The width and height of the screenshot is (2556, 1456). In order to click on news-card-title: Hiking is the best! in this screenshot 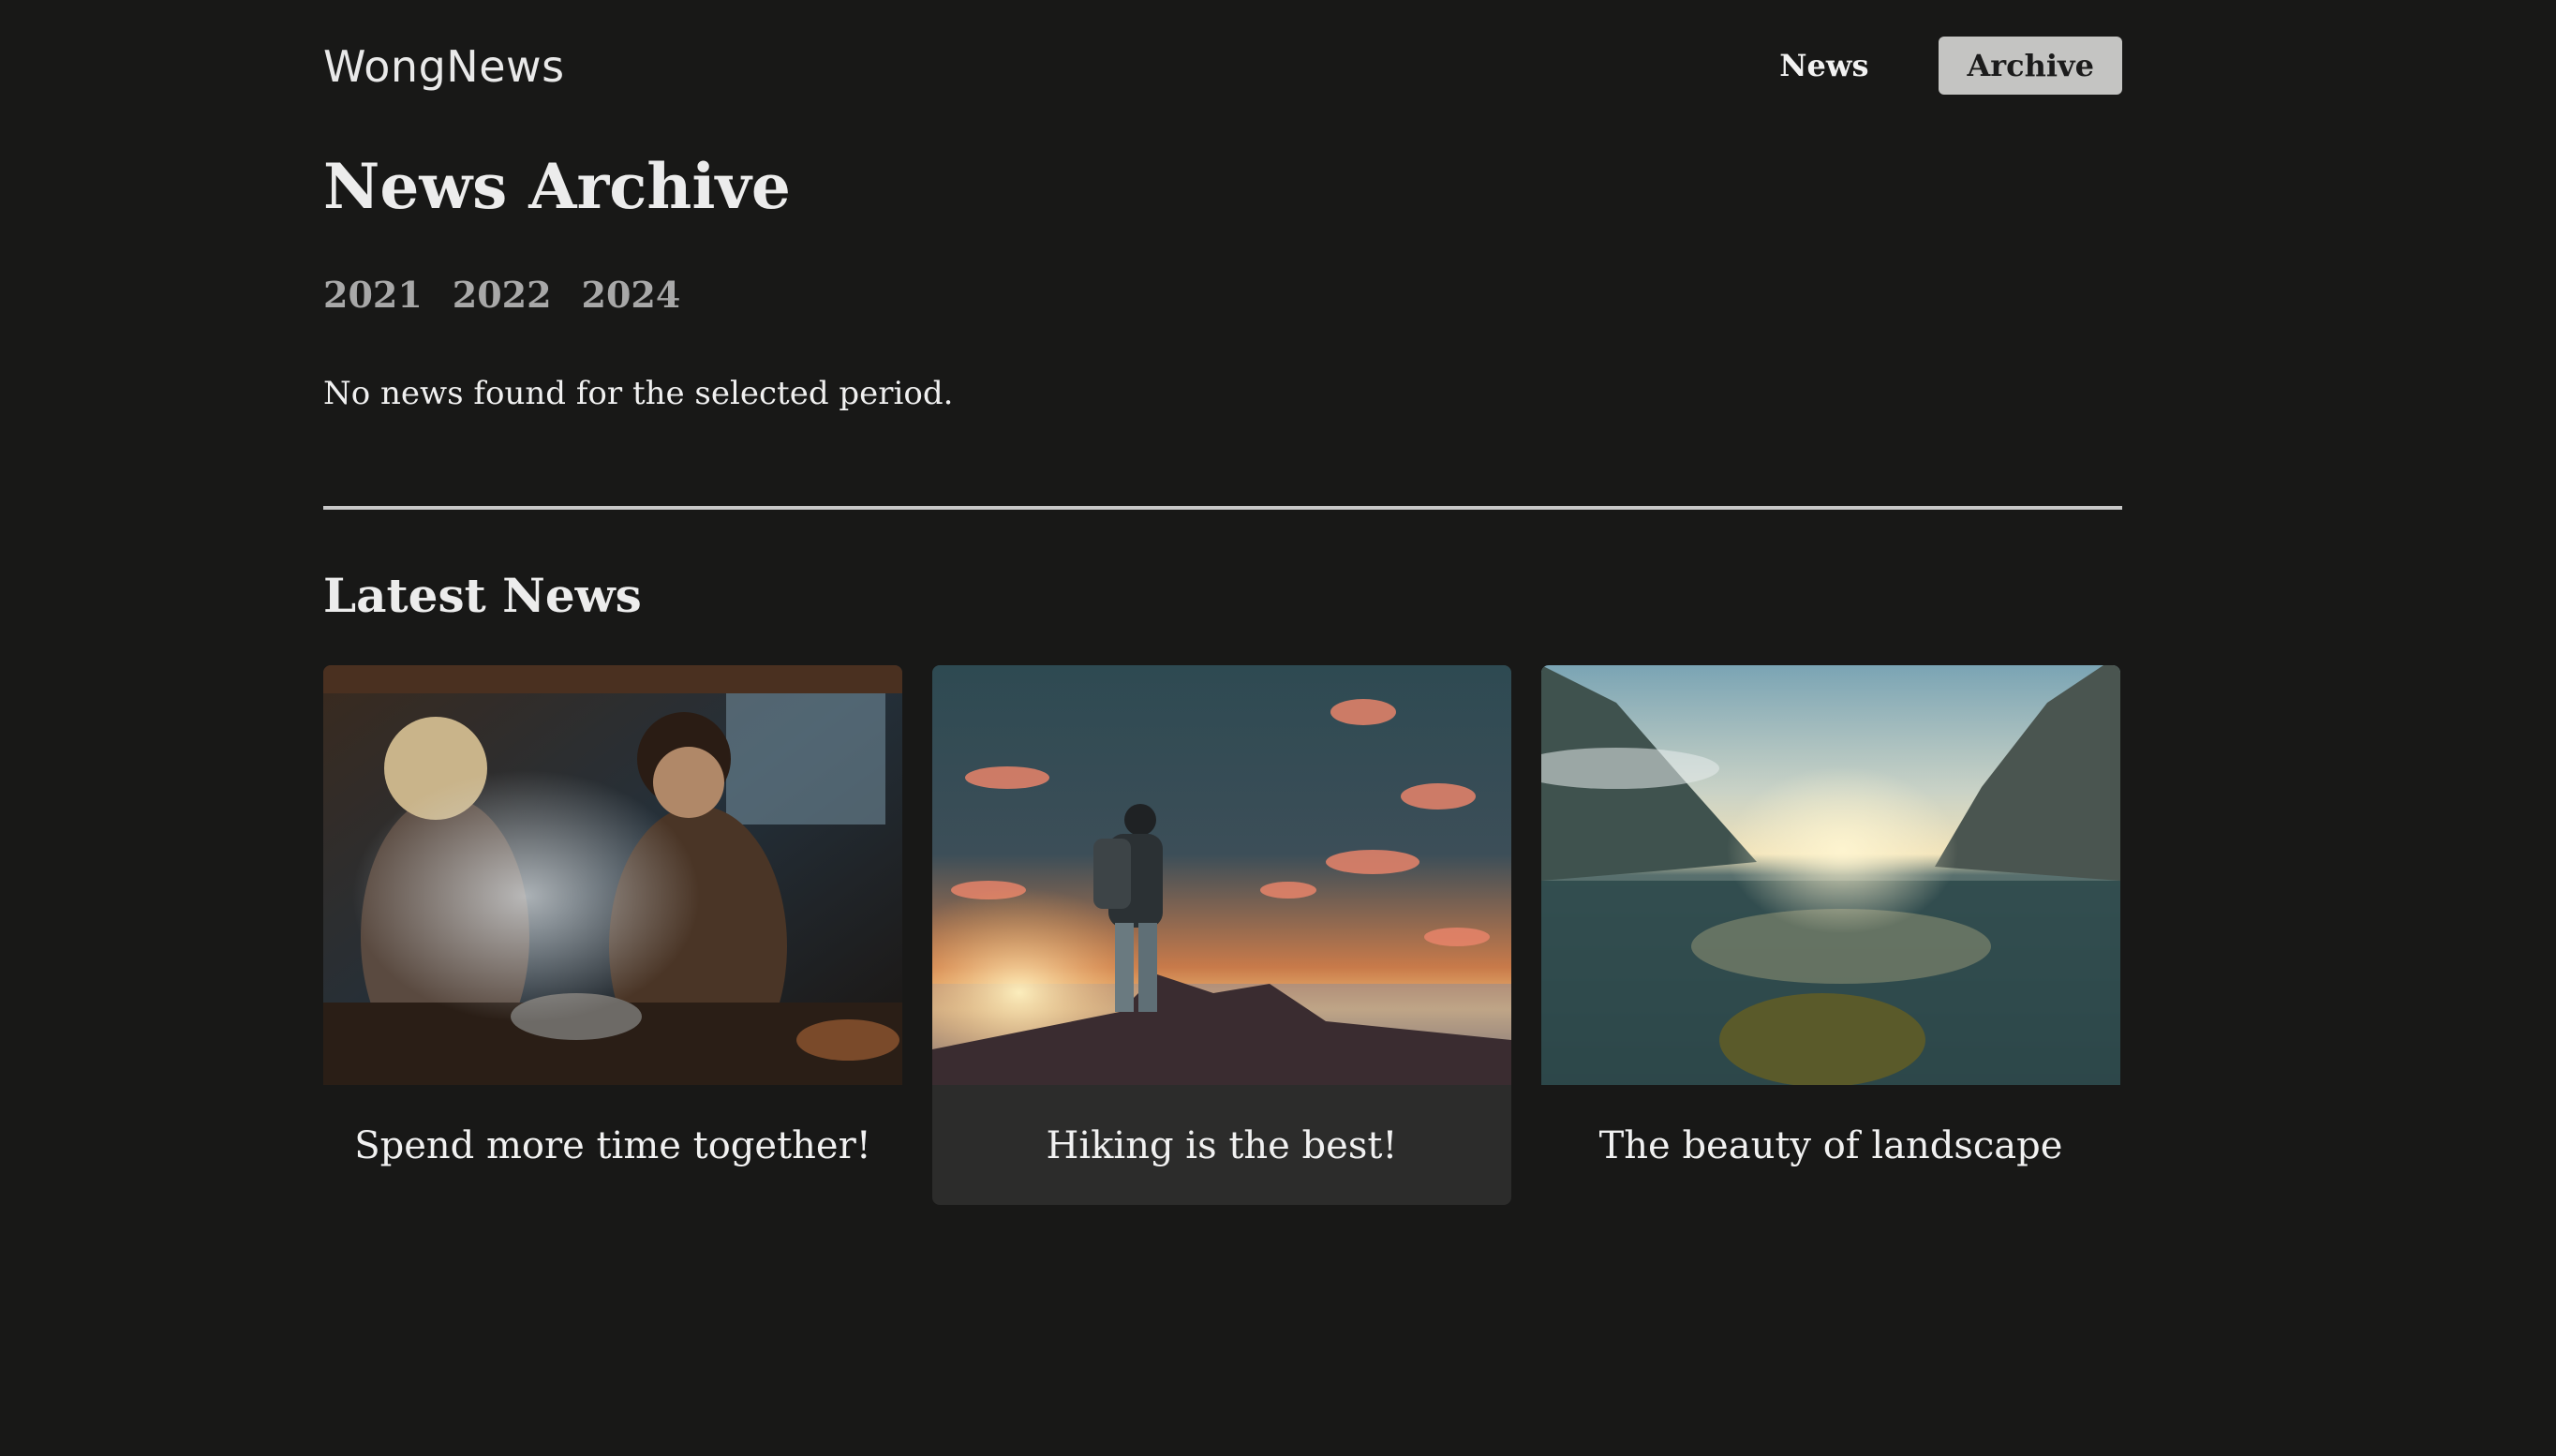, I will do `click(1222, 1145)`.